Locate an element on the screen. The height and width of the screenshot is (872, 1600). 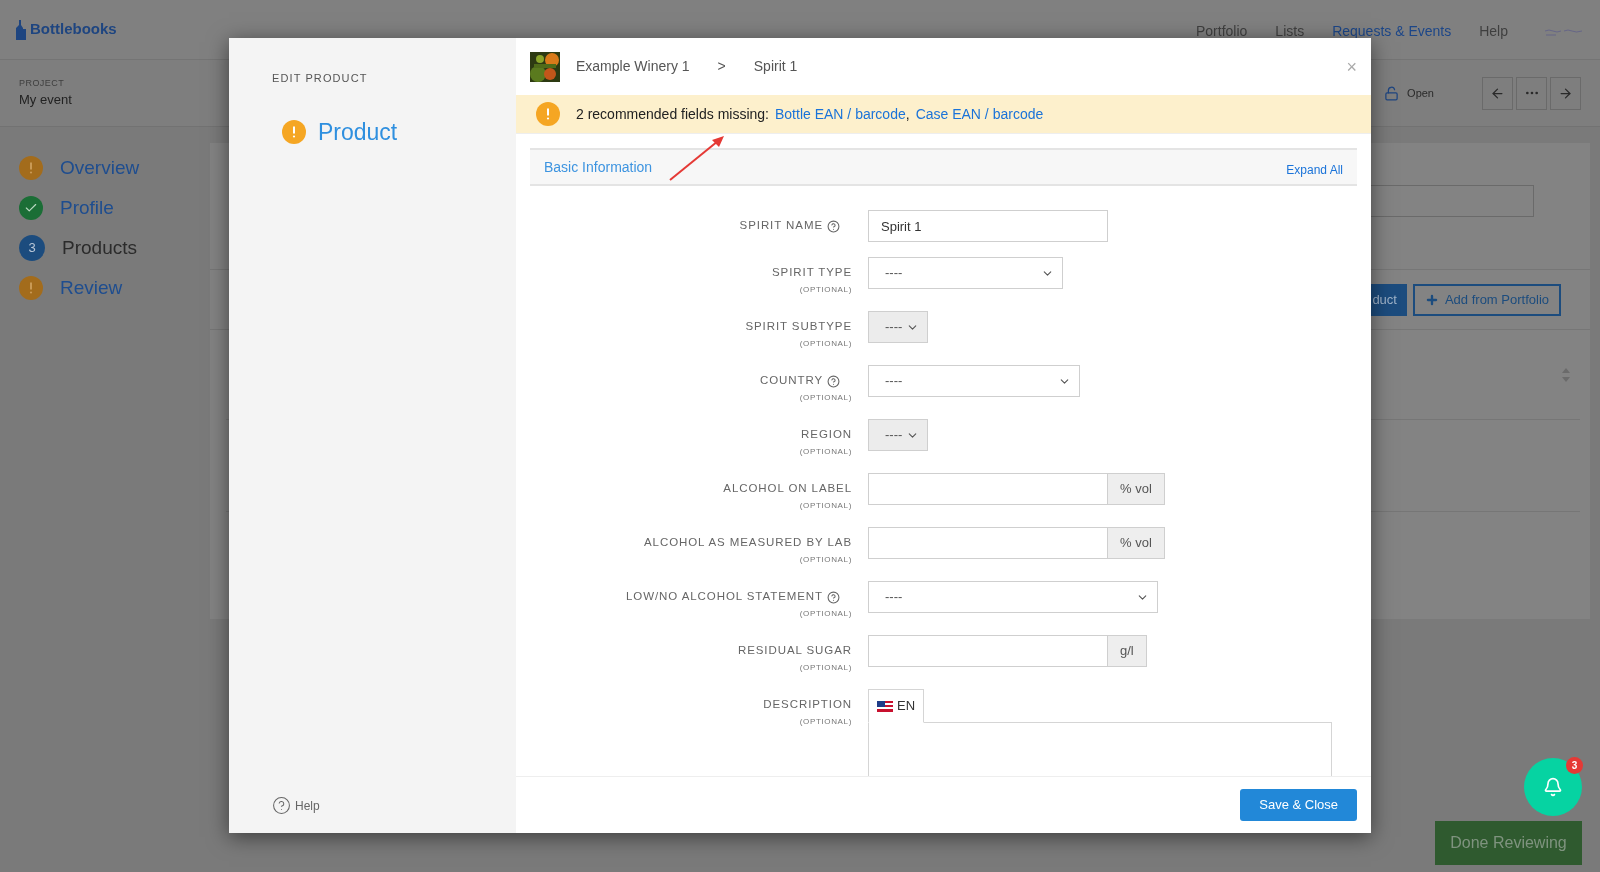
done-reviewing-button: Done Reviewing is located at coordinates (1508, 843).